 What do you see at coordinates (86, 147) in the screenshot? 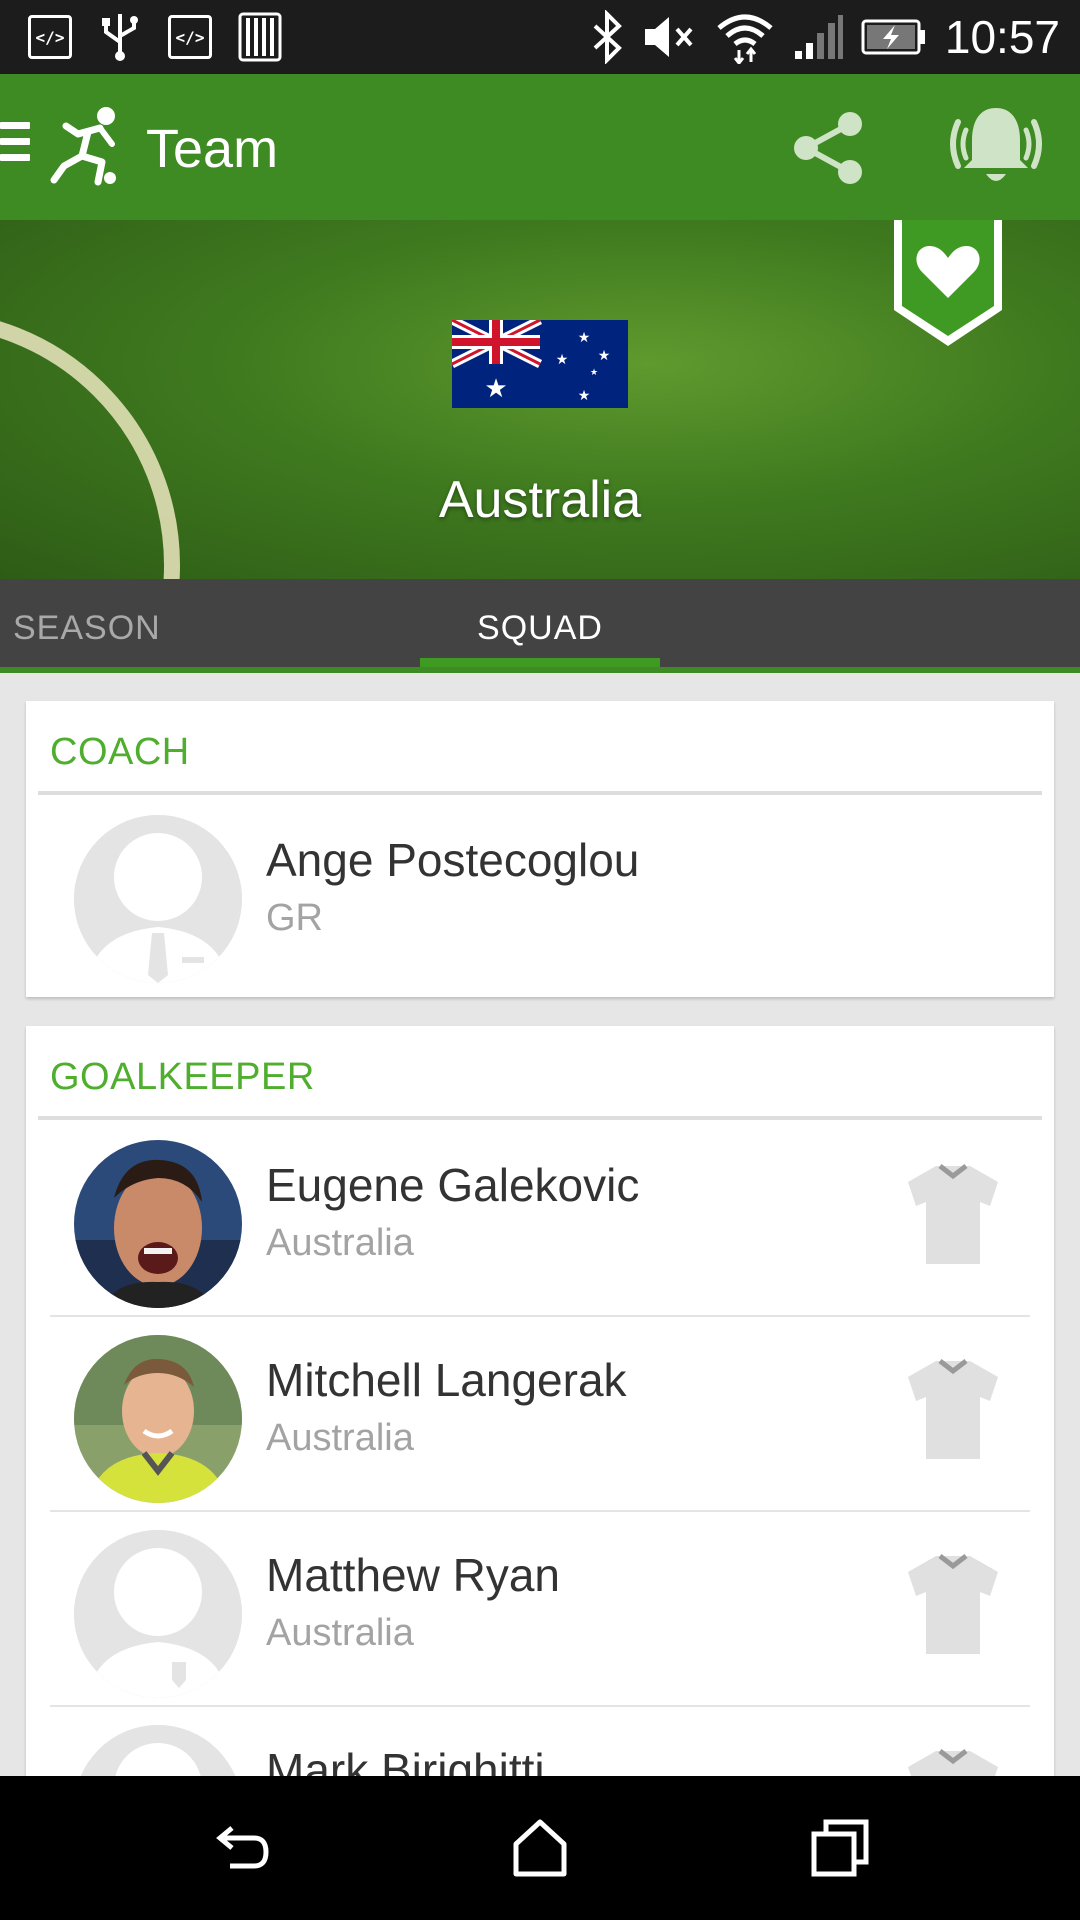
I see `soccer-player-icon` at bounding box center [86, 147].